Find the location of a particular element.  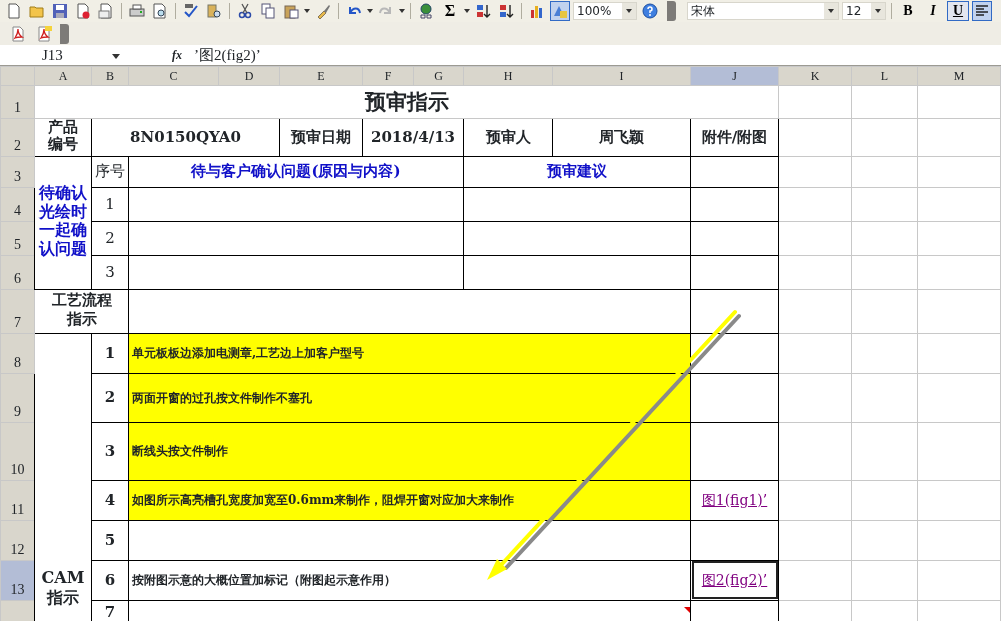

row-header: 1 is located at coordinates (17, 101).